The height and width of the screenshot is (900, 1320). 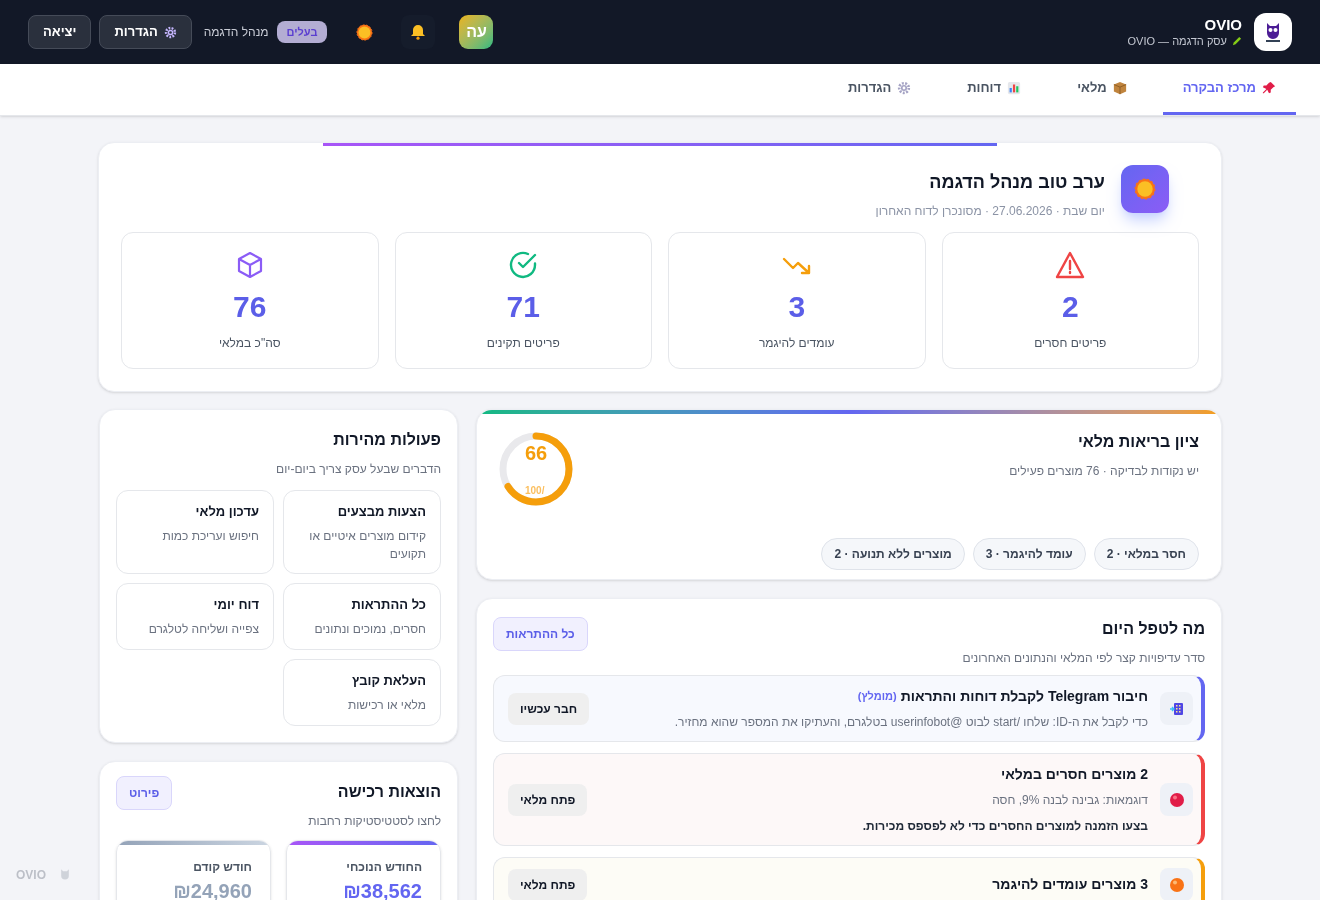 What do you see at coordinates (222, 867) in the screenshot?
I see `month-label: חודש קודם` at bounding box center [222, 867].